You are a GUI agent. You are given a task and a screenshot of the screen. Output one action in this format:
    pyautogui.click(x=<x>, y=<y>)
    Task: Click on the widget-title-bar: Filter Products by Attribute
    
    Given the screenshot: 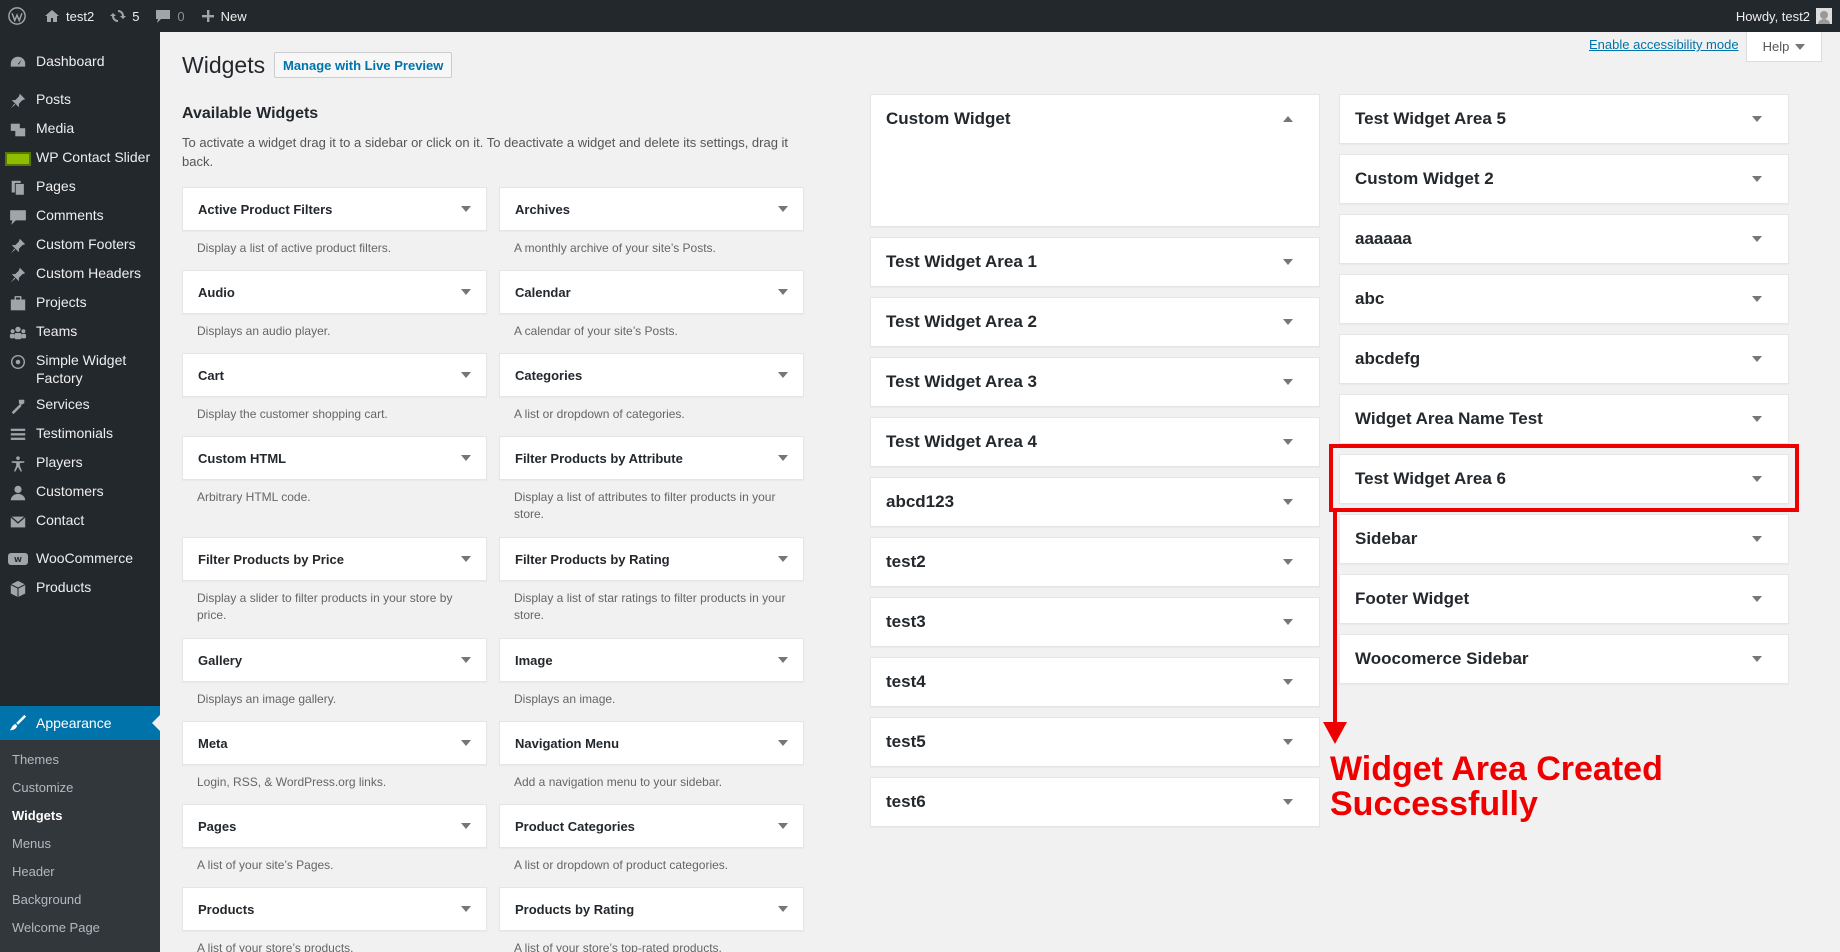 What is the action you would take?
    pyautogui.click(x=651, y=458)
    